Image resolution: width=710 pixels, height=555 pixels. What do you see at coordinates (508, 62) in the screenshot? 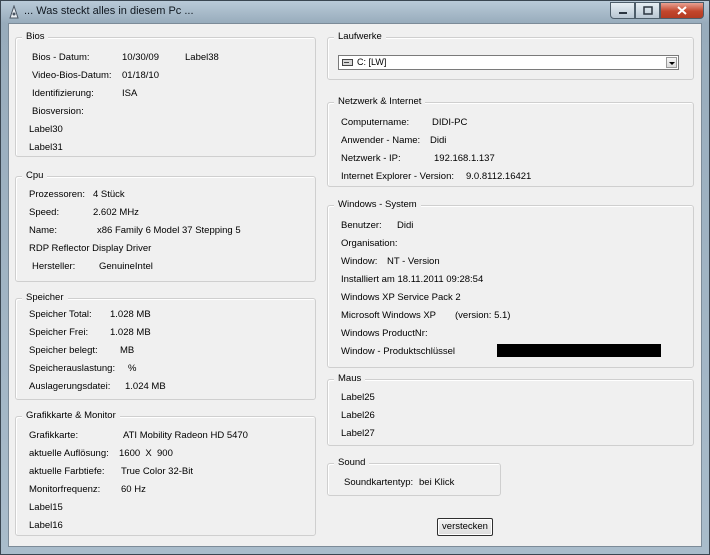
I see `laufwerke-dropdown: C: [LW]` at bounding box center [508, 62].